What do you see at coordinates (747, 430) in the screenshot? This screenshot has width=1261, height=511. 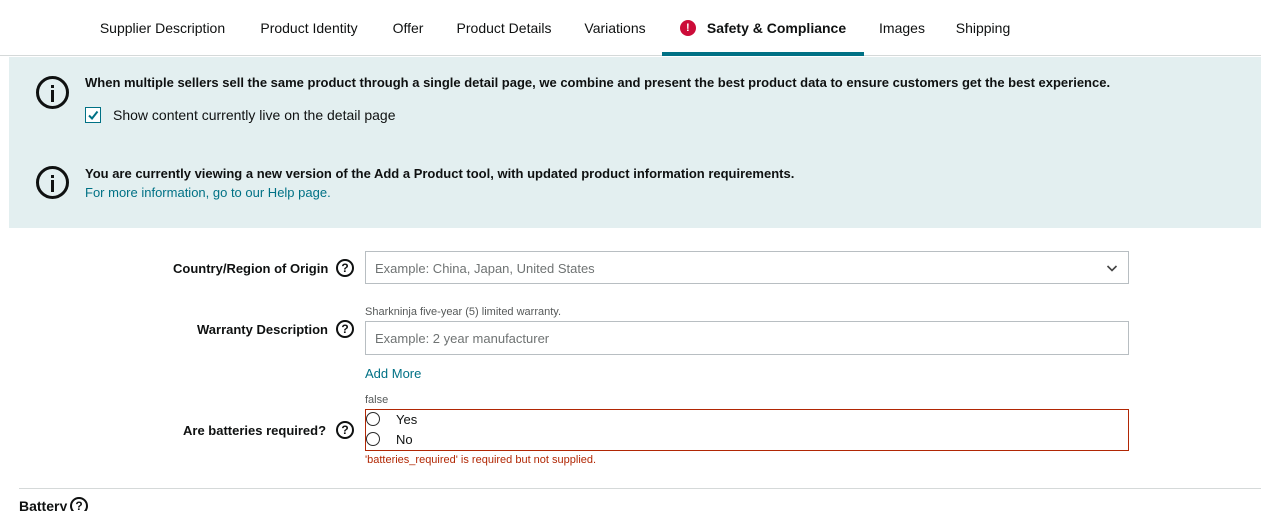 I see `batteries-required-radio-group` at bounding box center [747, 430].